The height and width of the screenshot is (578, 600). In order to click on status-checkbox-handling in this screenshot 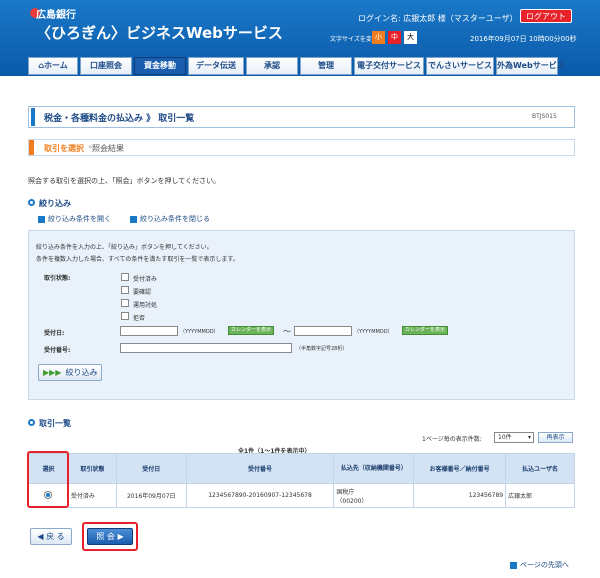, I will do `click(125, 303)`.